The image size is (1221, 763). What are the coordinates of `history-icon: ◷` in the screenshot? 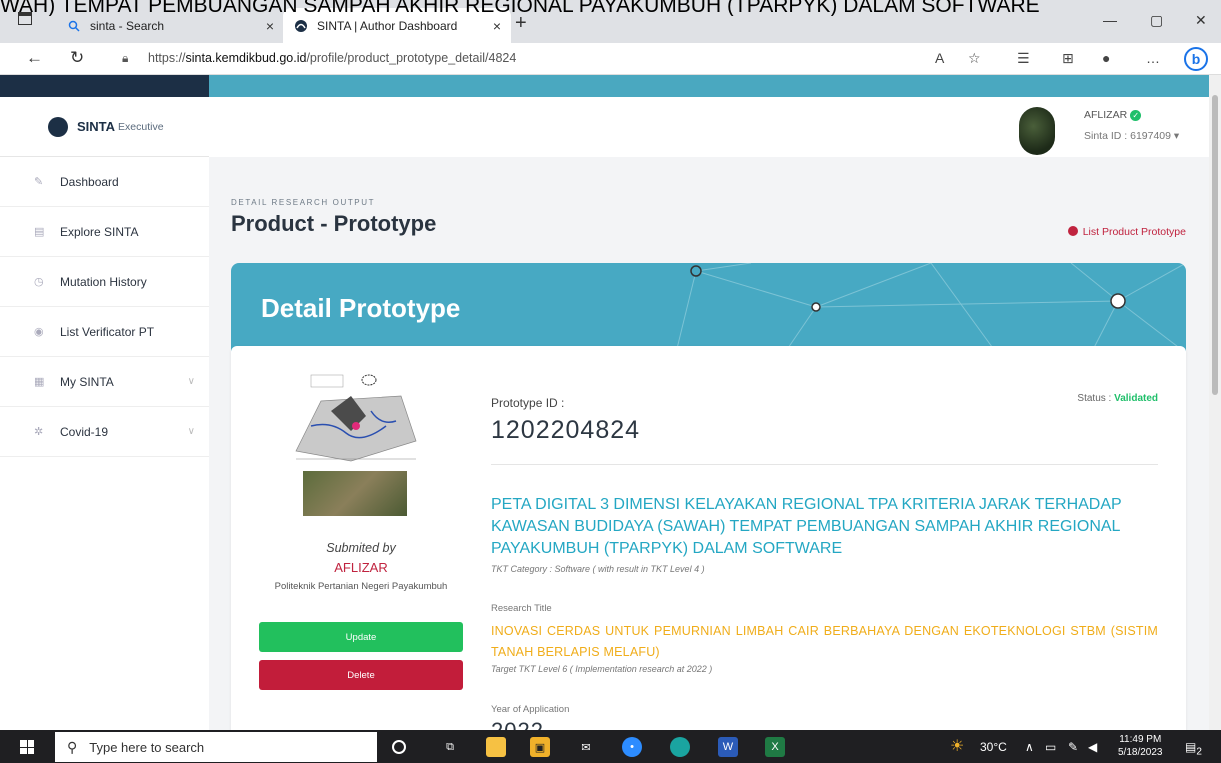 It's located at (39, 282).